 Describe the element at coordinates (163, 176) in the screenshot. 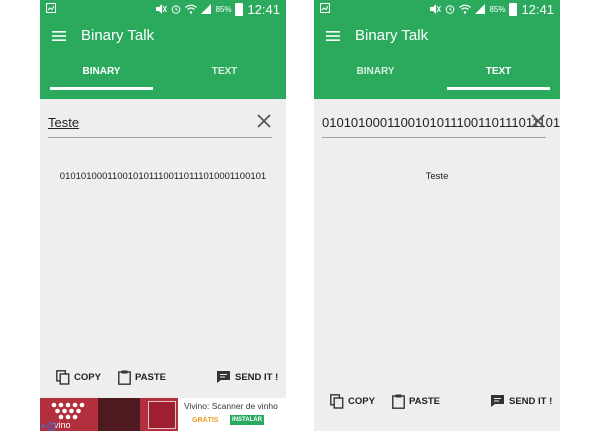

I see `output-text: 0101010001100101011100110111010001100101` at that location.